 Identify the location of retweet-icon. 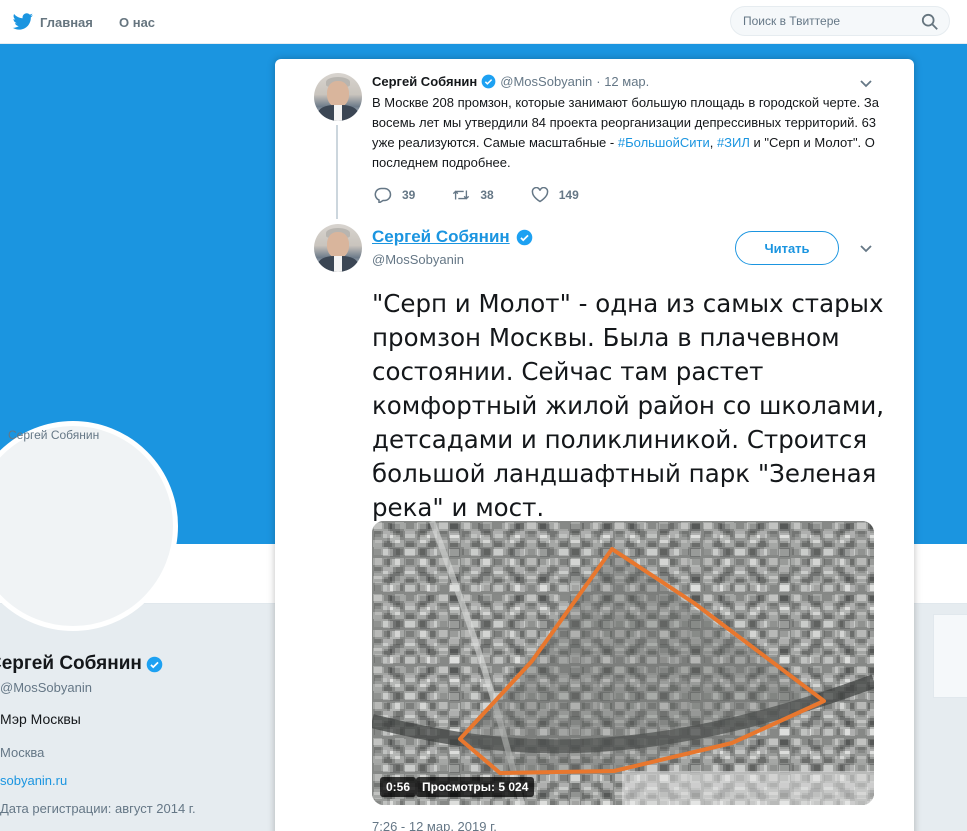
(461, 195).